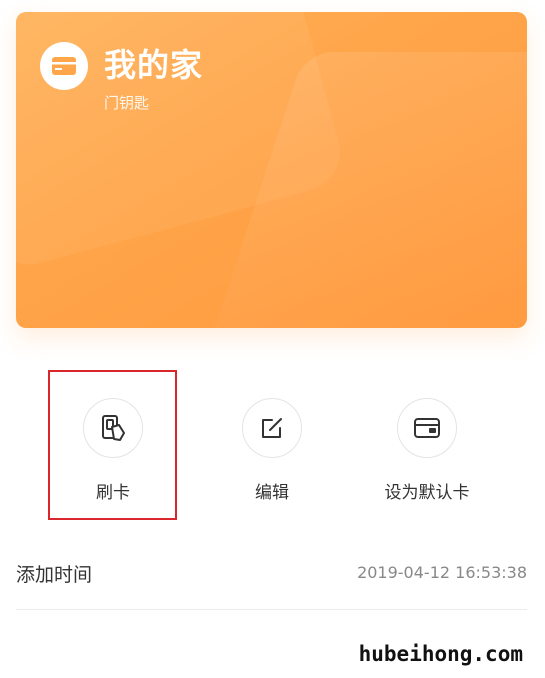 Image resolution: width=545 pixels, height=678 pixels. What do you see at coordinates (427, 493) in the screenshot?
I see `set-default-card-label: 设为默认卡` at bounding box center [427, 493].